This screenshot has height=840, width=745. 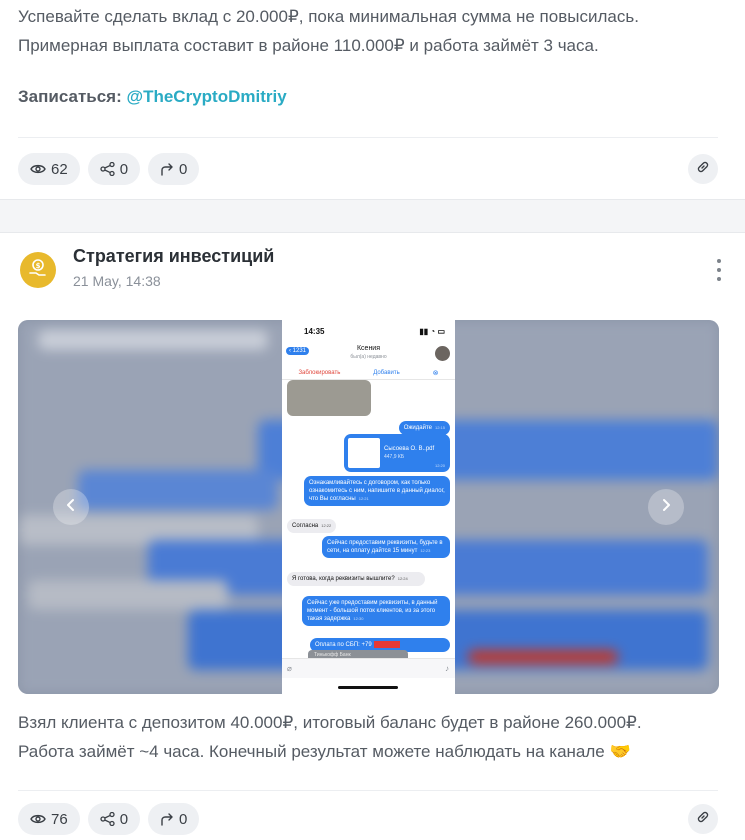 I want to click on contact-name: Ксения, so click(x=368, y=348).